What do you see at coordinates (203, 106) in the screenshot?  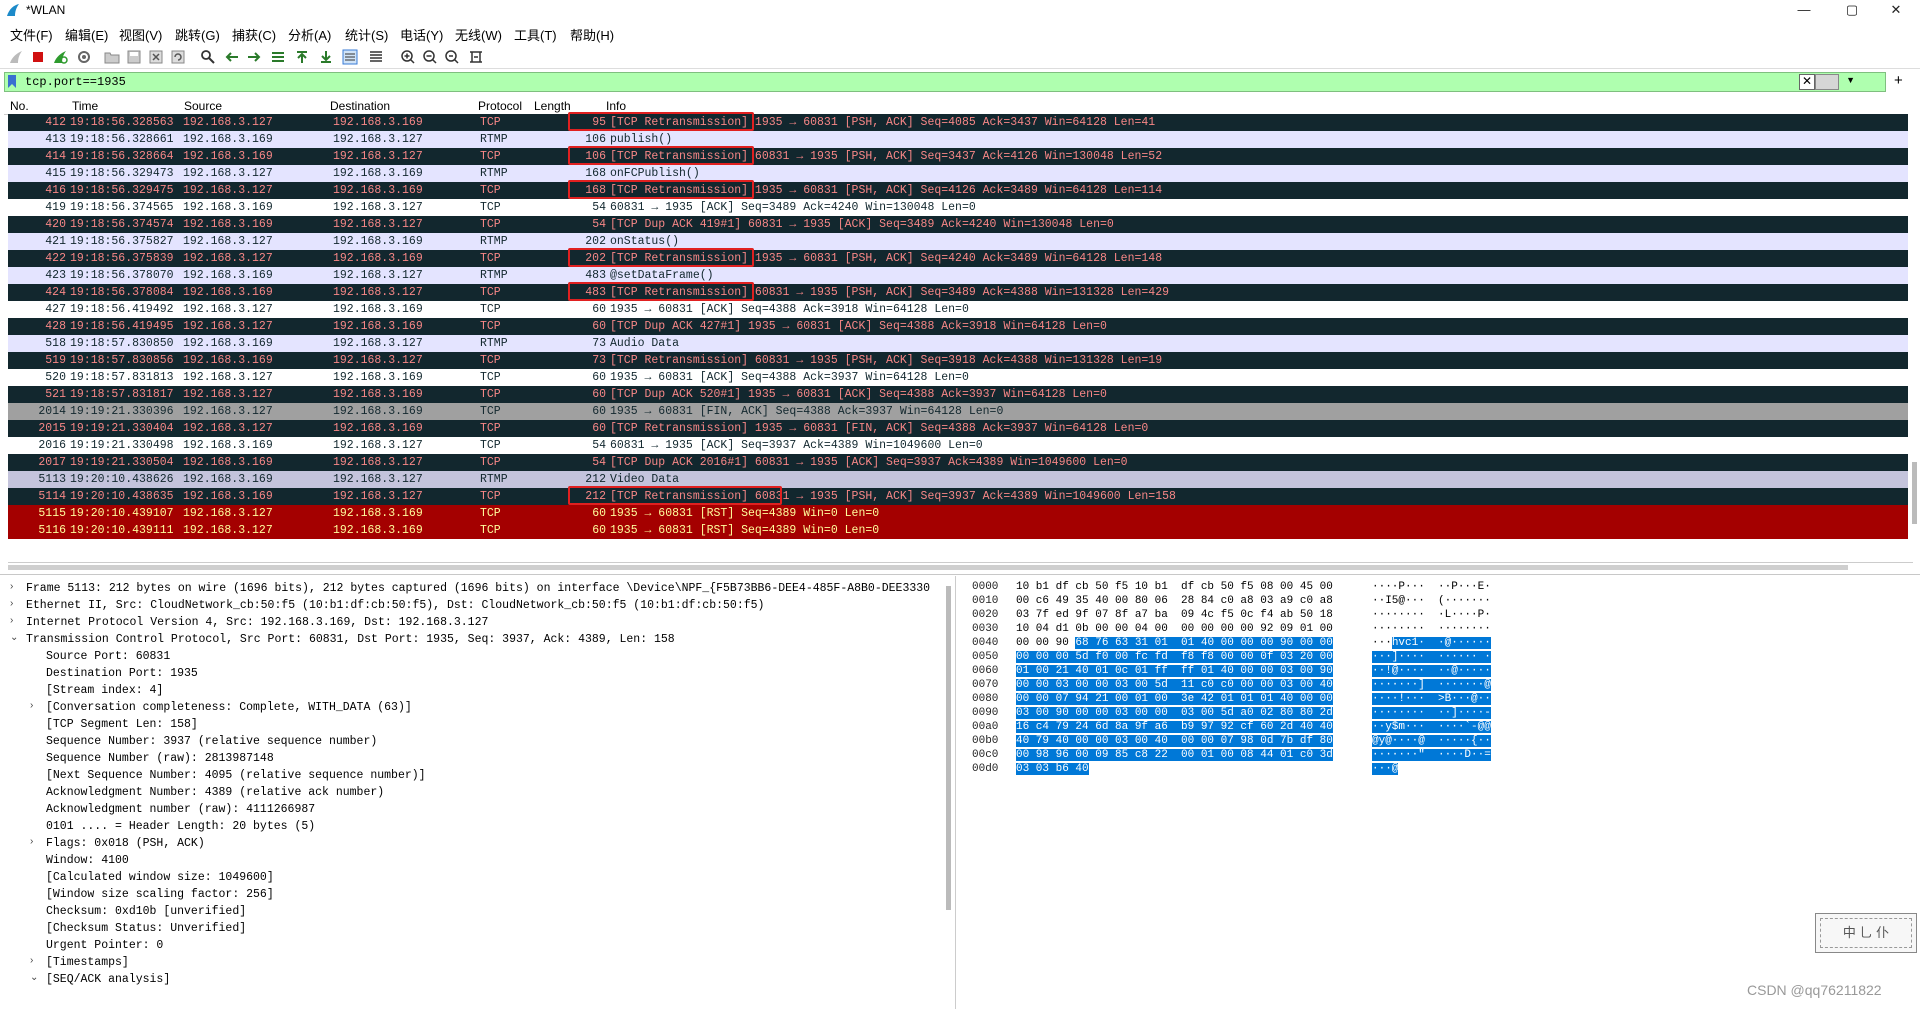 I see `column-source: Source` at bounding box center [203, 106].